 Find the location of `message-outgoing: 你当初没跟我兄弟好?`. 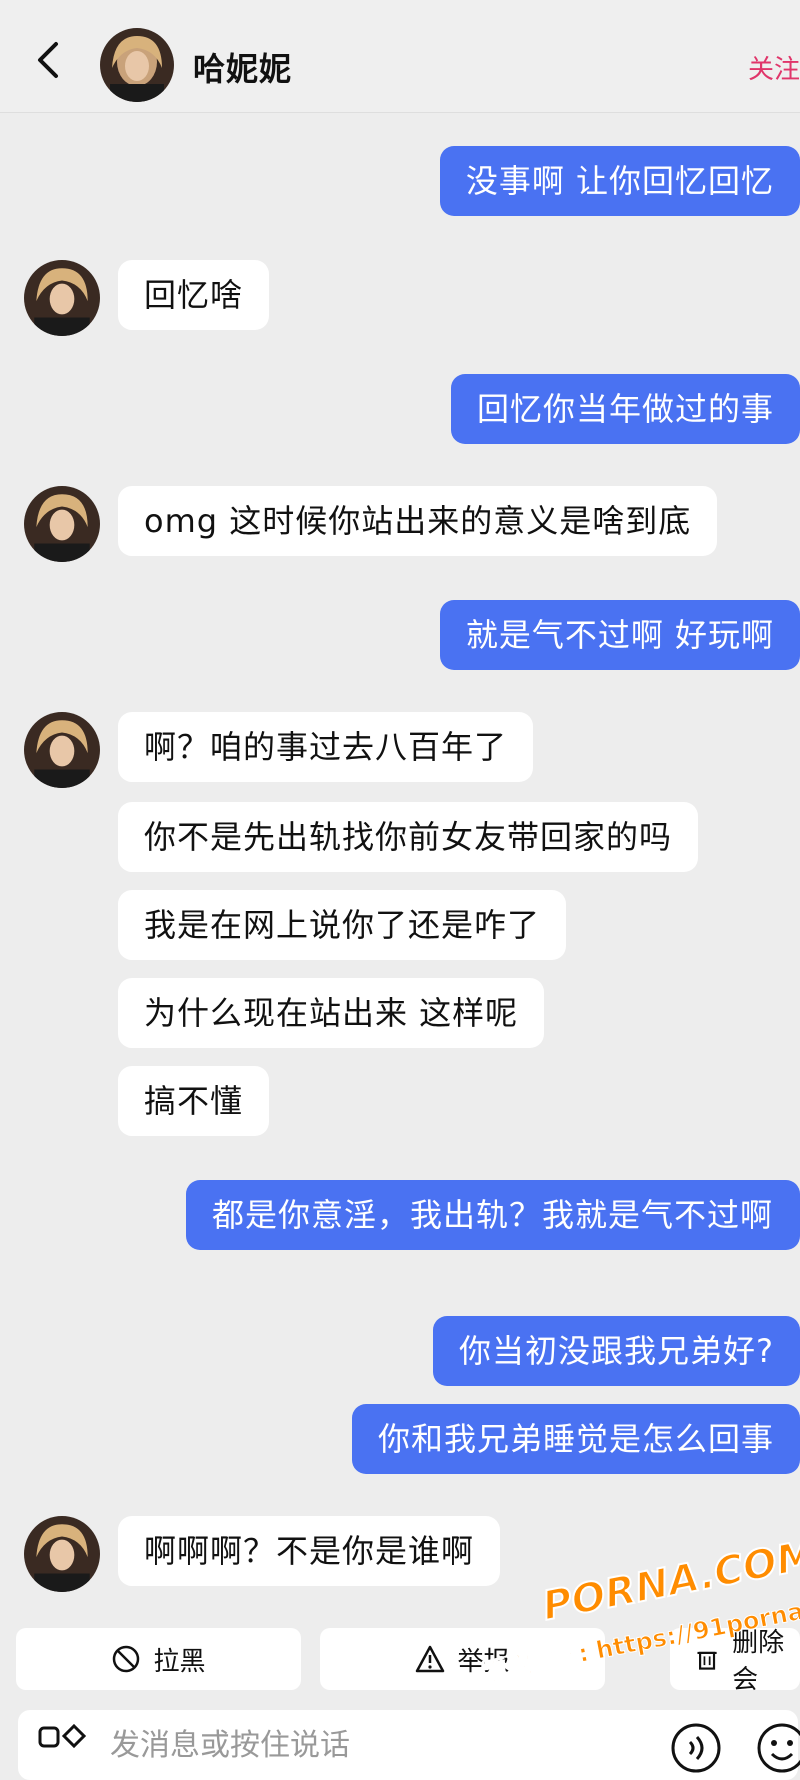

message-outgoing: 你当初没跟我兄弟好? is located at coordinates (616, 1351).